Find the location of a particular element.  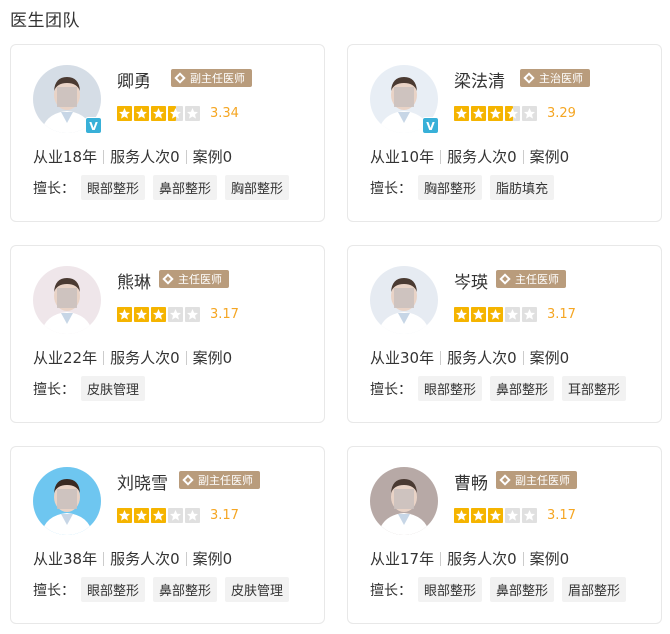

doctor-card: 刘晓雪 副主任医师 3.17 从业38年 服务人次0 案例0 擅长： 眼部整形 鼻部整形 皮肤管理 is located at coordinates (167, 535).